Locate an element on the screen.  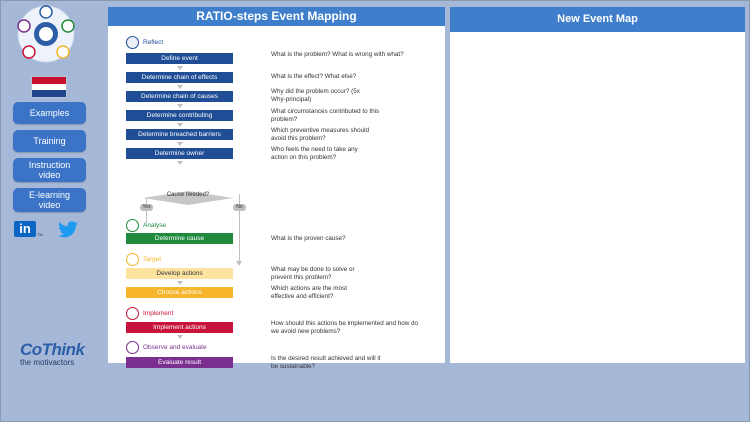
step-chain-of-causes: Determine chain of causes is located at coordinates (179, 96).